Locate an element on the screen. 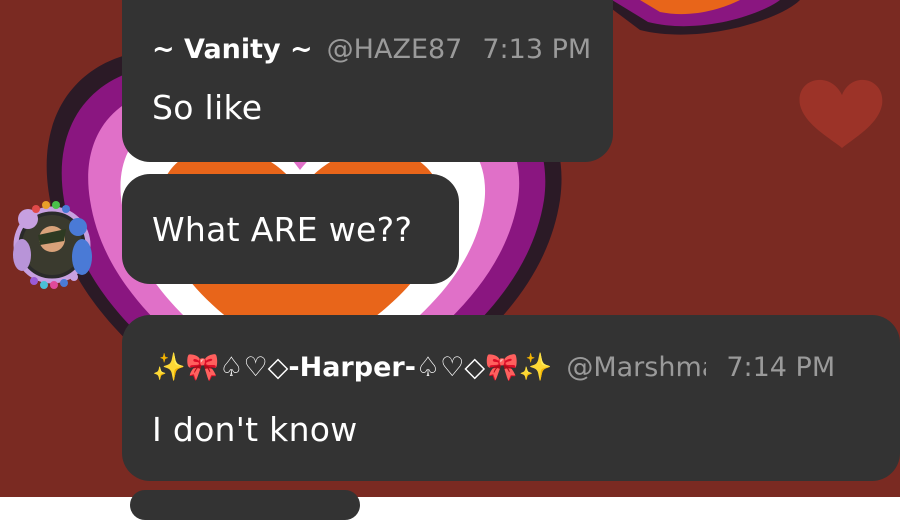  message-header: ~ Vanity ~ @HAZE87 7:13 PM is located at coordinates (371, 49).